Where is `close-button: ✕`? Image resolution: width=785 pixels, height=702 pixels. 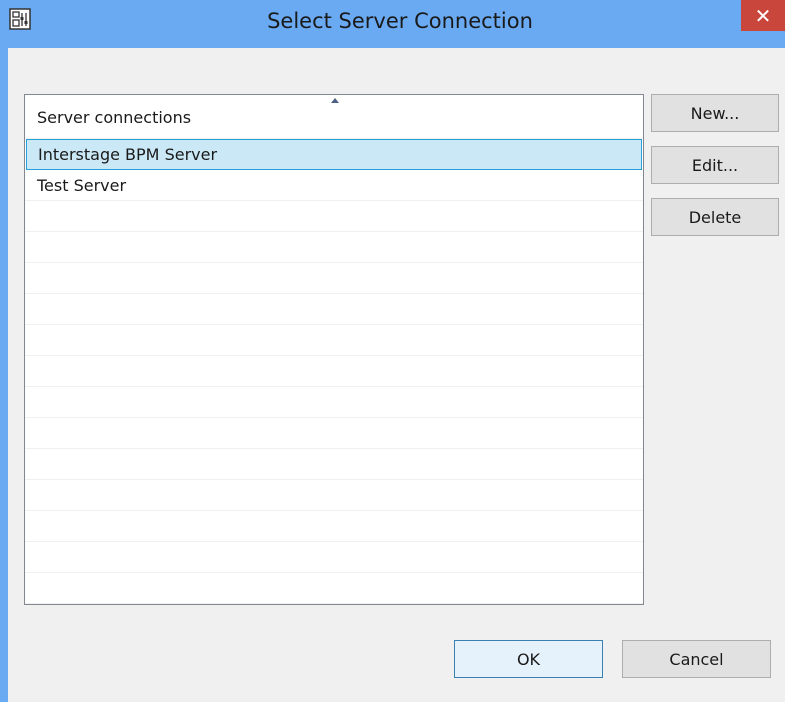
close-button: ✕ is located at coordinates (763, 15).